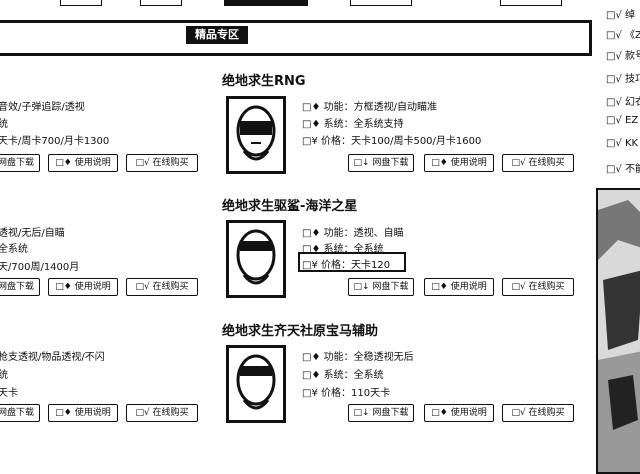 Image resolution: width=640 pixels, height=474 pixels. I want to click on top-tab-fragment, so click(266, 3).